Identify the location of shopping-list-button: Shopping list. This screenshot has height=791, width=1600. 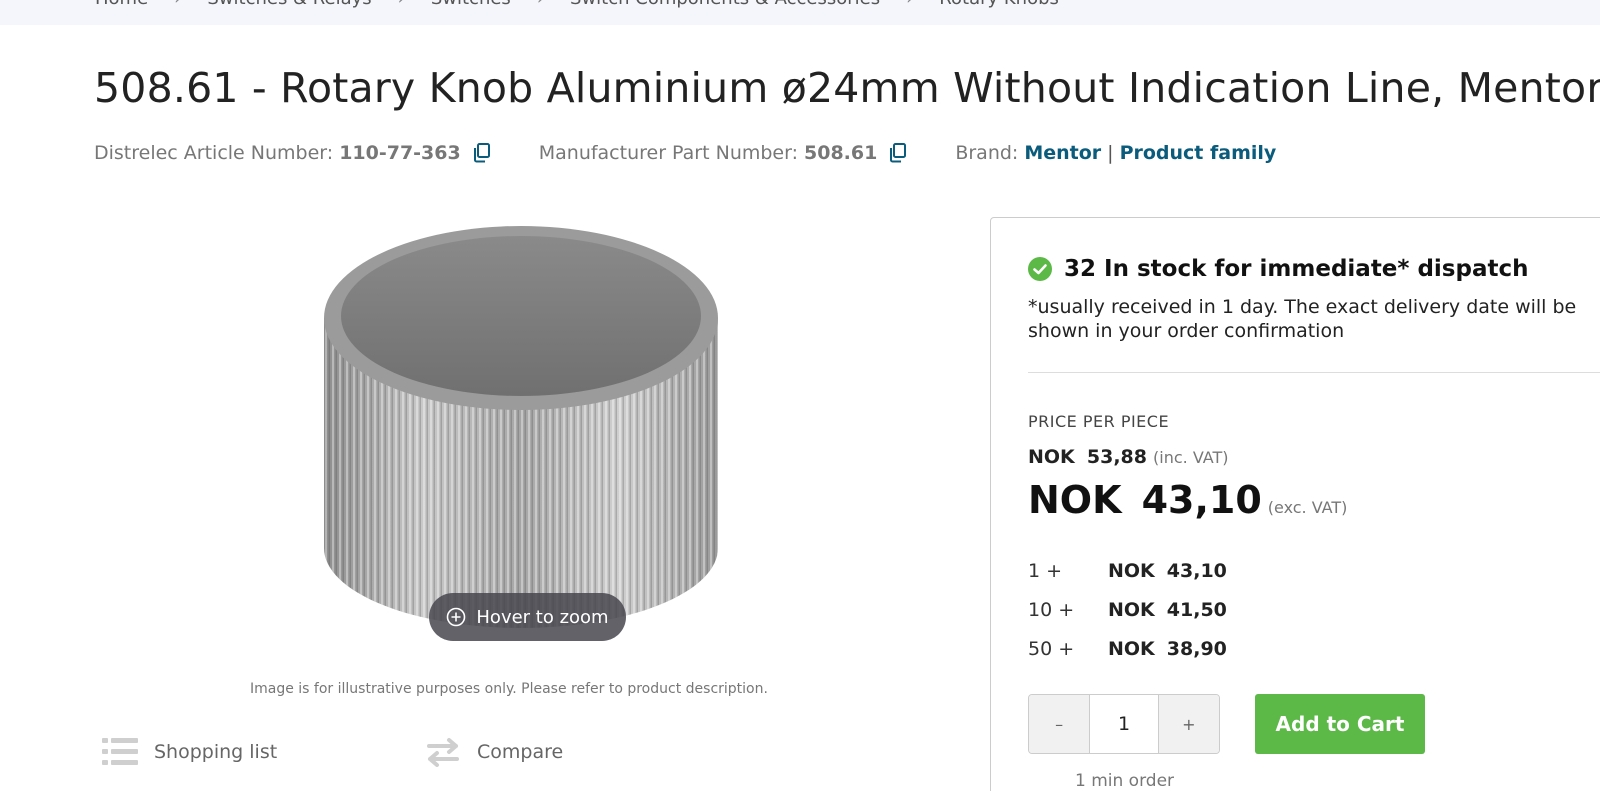
(189, 752).